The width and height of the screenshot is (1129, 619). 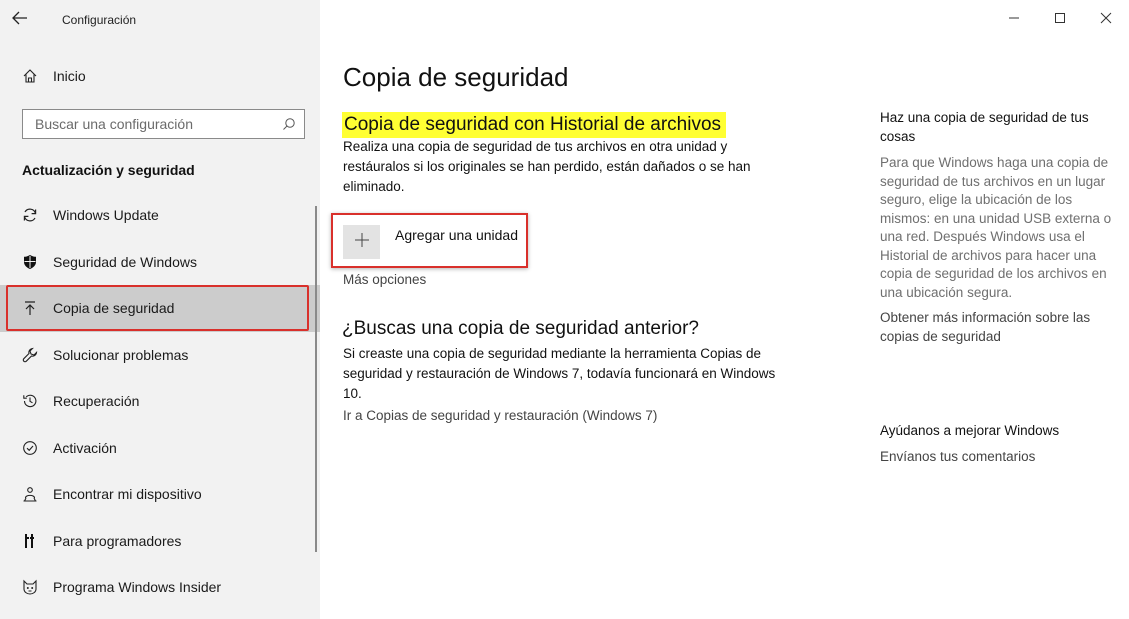 What do you see at coordinates (108, 170) in the screenshot?
I see `section-title: Actualización y seguridad` at bounding box center [108, 170].